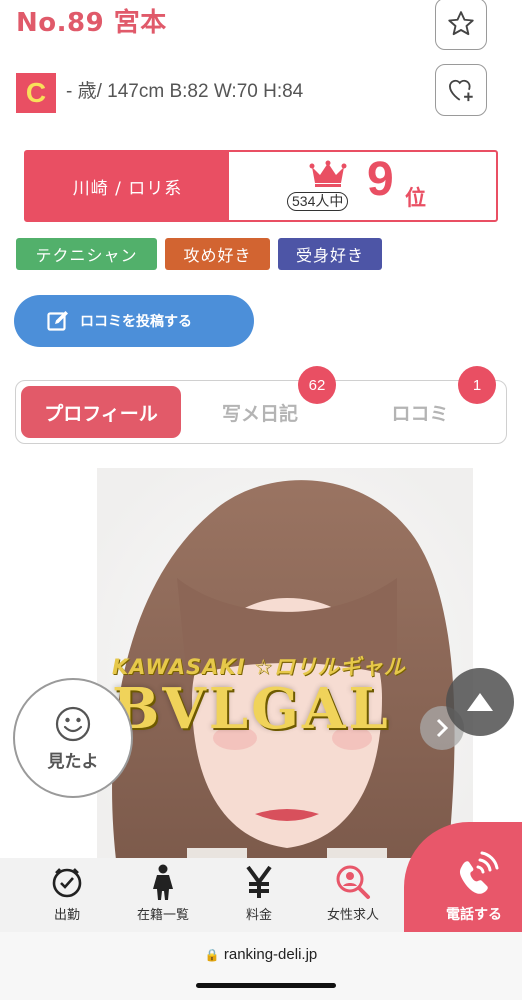 This screenshot has width=522, height=1000. I want to click on ranking-category: 川崎 / ロリ系, so click(127, 186).